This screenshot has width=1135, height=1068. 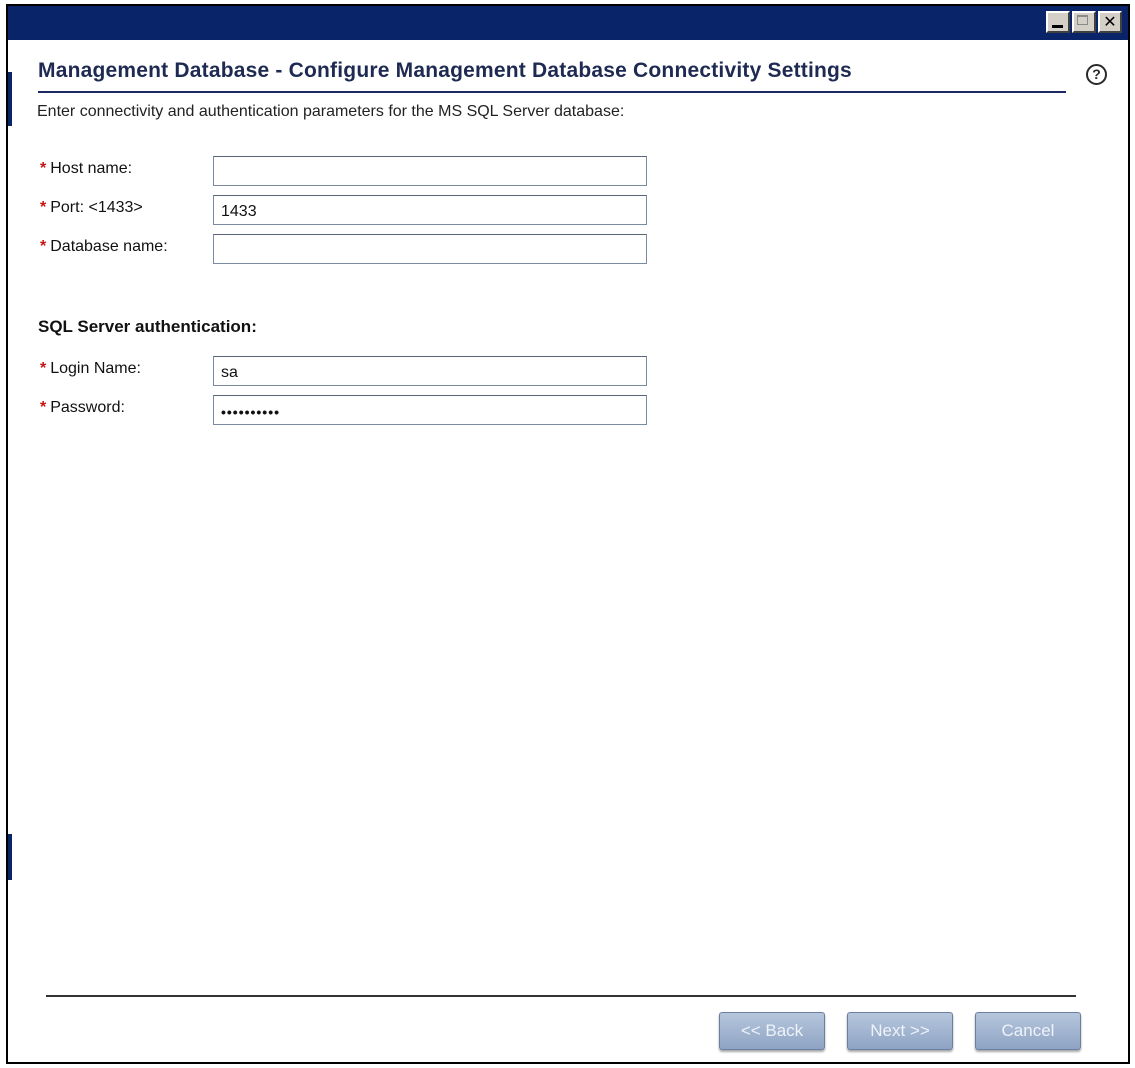 I want to click on sql-auth-heading: SQL Server authentication:, so click(x=147, y=326).